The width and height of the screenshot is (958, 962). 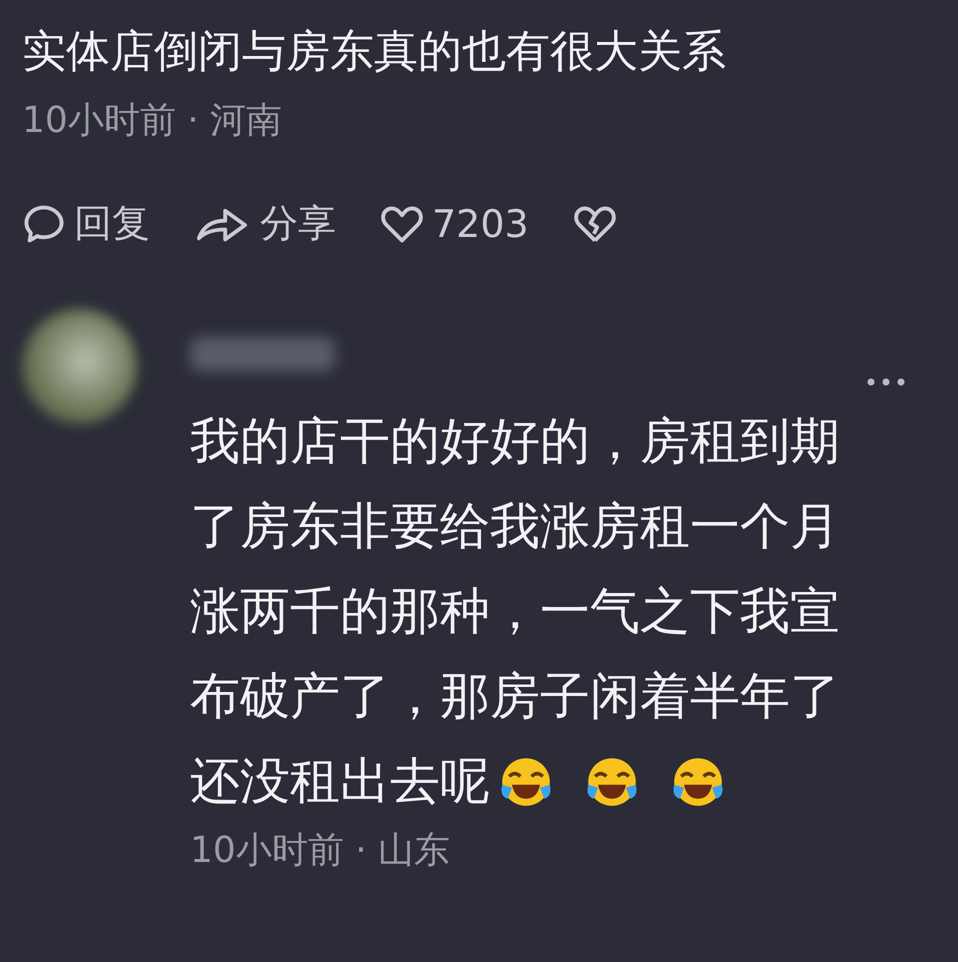 What do you see at coordinates (153, 121) in the screenshot?
I see `post-meta: 10小时前 · 河南` at bounding box center [153, 121].